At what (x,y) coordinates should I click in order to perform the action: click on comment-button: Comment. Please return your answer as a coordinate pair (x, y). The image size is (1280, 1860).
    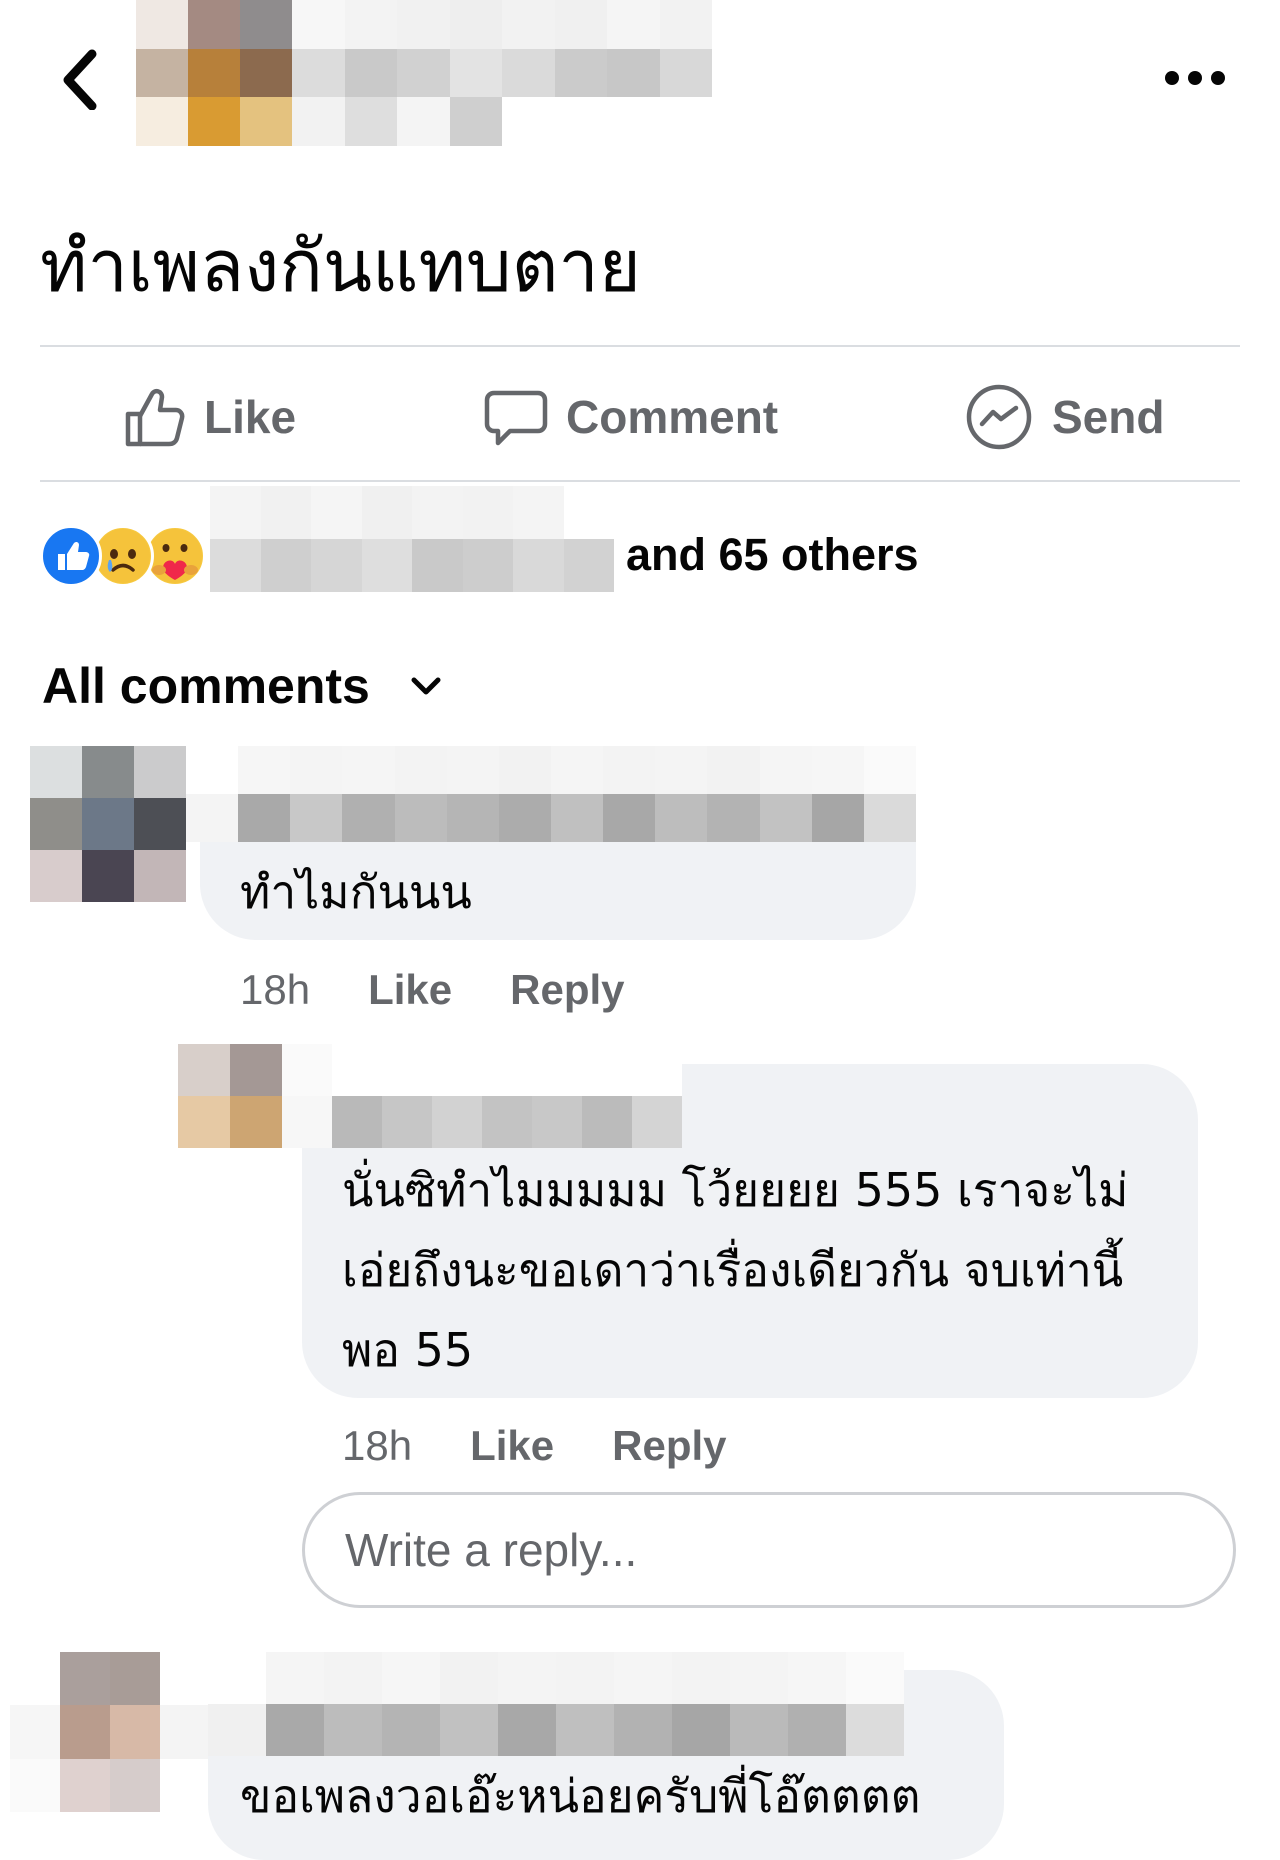
    Looking at the image, I should click on (631, 417).